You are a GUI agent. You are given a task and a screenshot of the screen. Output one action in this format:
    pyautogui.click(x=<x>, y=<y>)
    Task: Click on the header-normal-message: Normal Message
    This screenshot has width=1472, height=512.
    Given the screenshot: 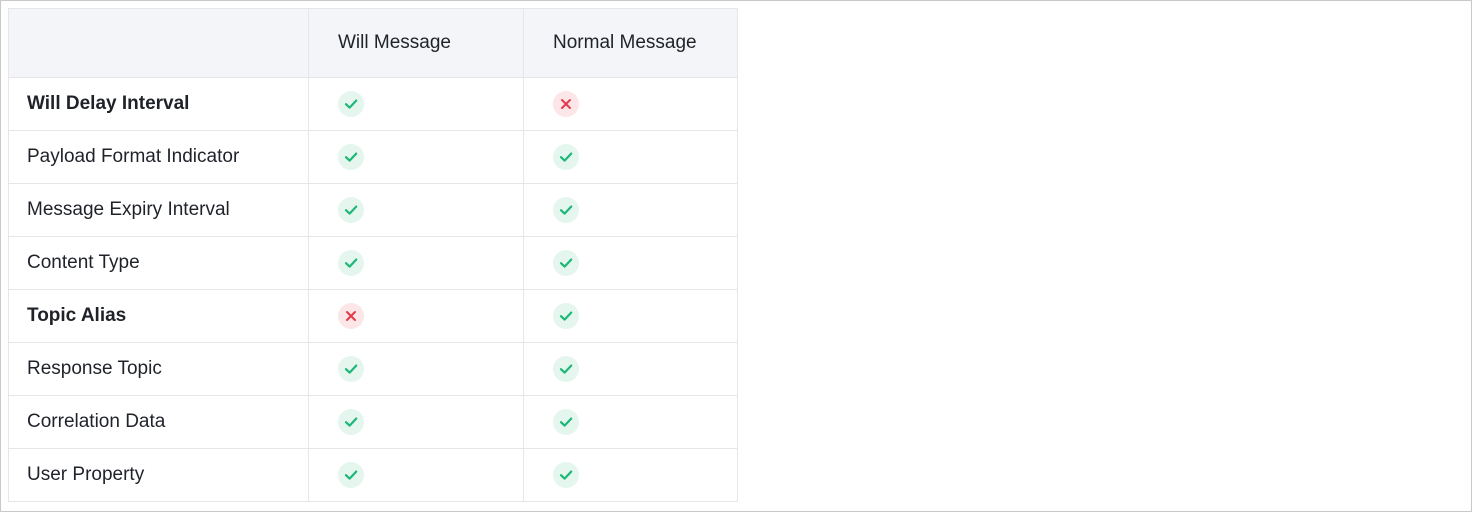 What is the action you would take?
    pyautogui.click(x=630, y=43)
    